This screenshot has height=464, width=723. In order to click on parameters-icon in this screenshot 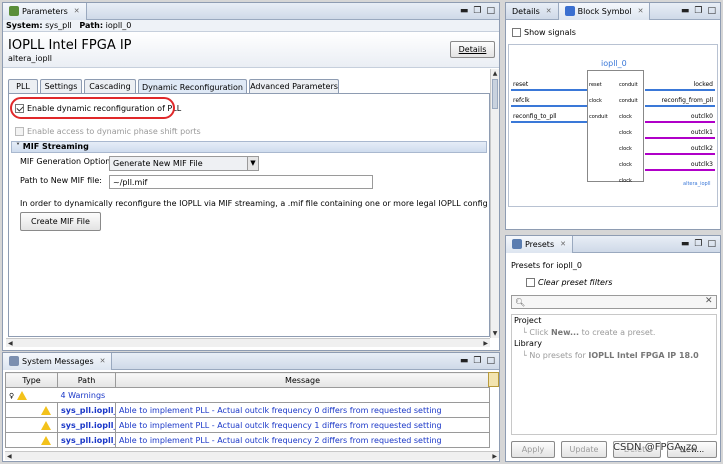, I will do `click(14, 11)`.